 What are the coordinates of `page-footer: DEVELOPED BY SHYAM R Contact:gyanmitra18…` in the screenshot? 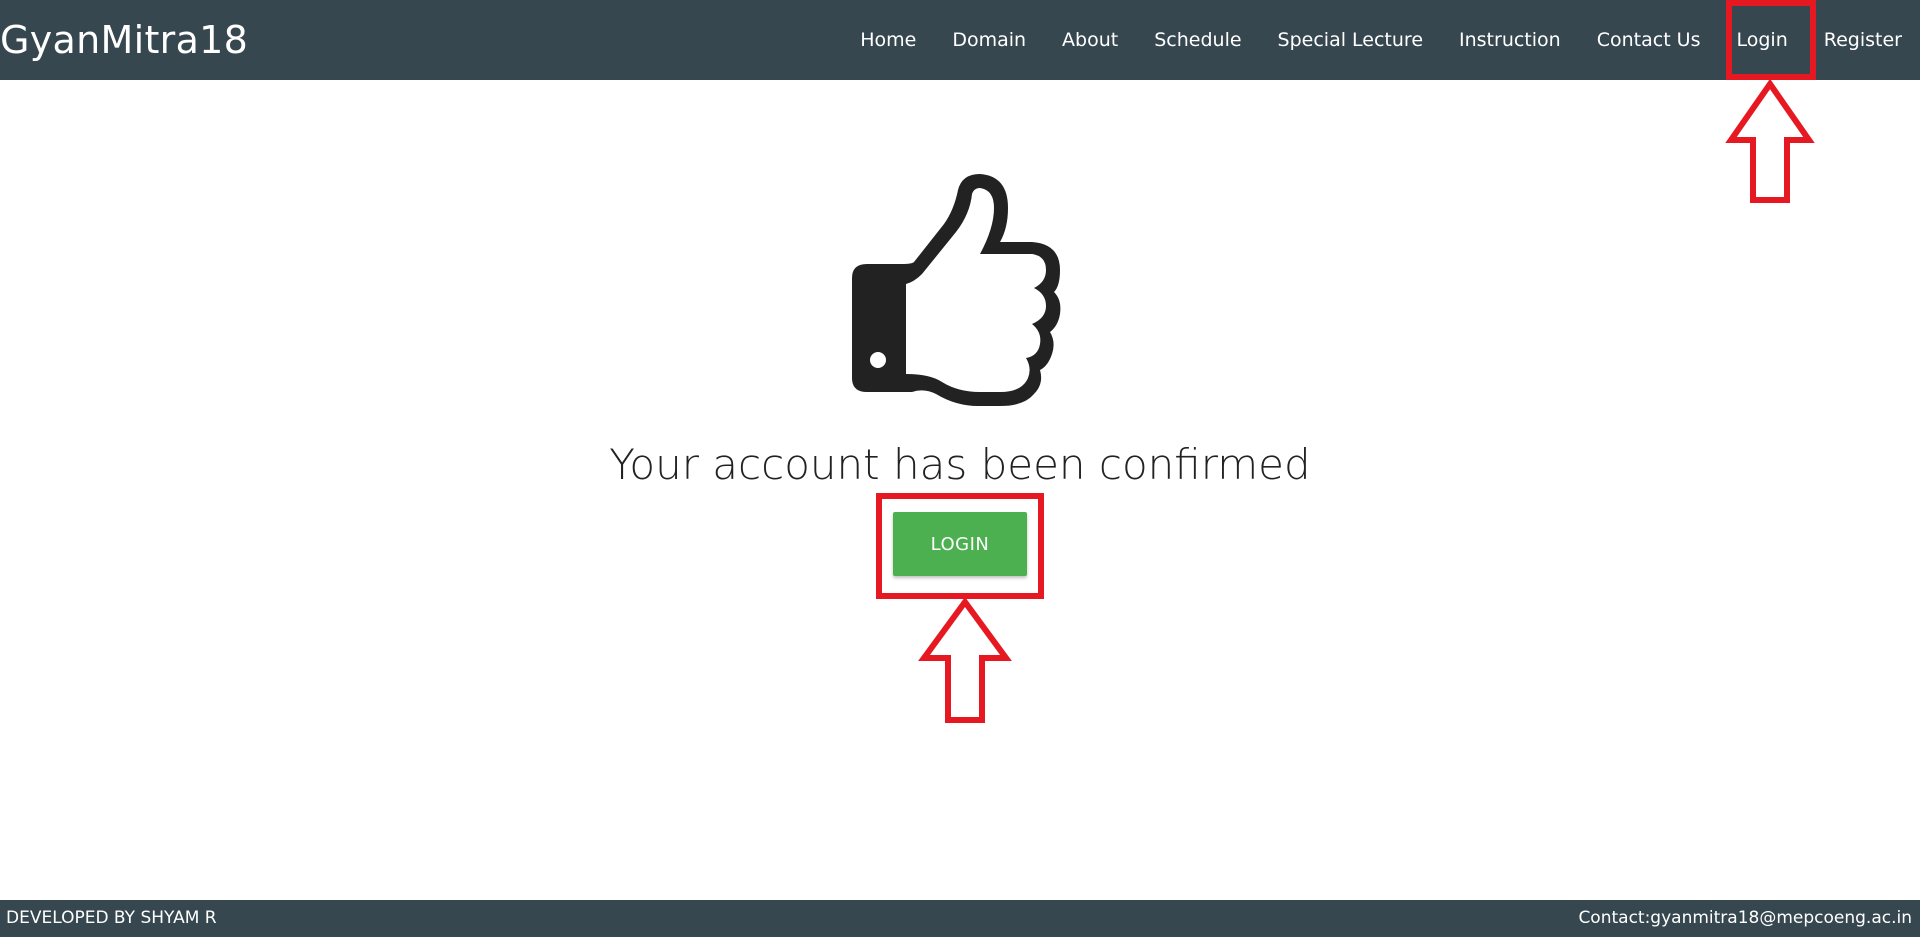 It's located at (960, 918).